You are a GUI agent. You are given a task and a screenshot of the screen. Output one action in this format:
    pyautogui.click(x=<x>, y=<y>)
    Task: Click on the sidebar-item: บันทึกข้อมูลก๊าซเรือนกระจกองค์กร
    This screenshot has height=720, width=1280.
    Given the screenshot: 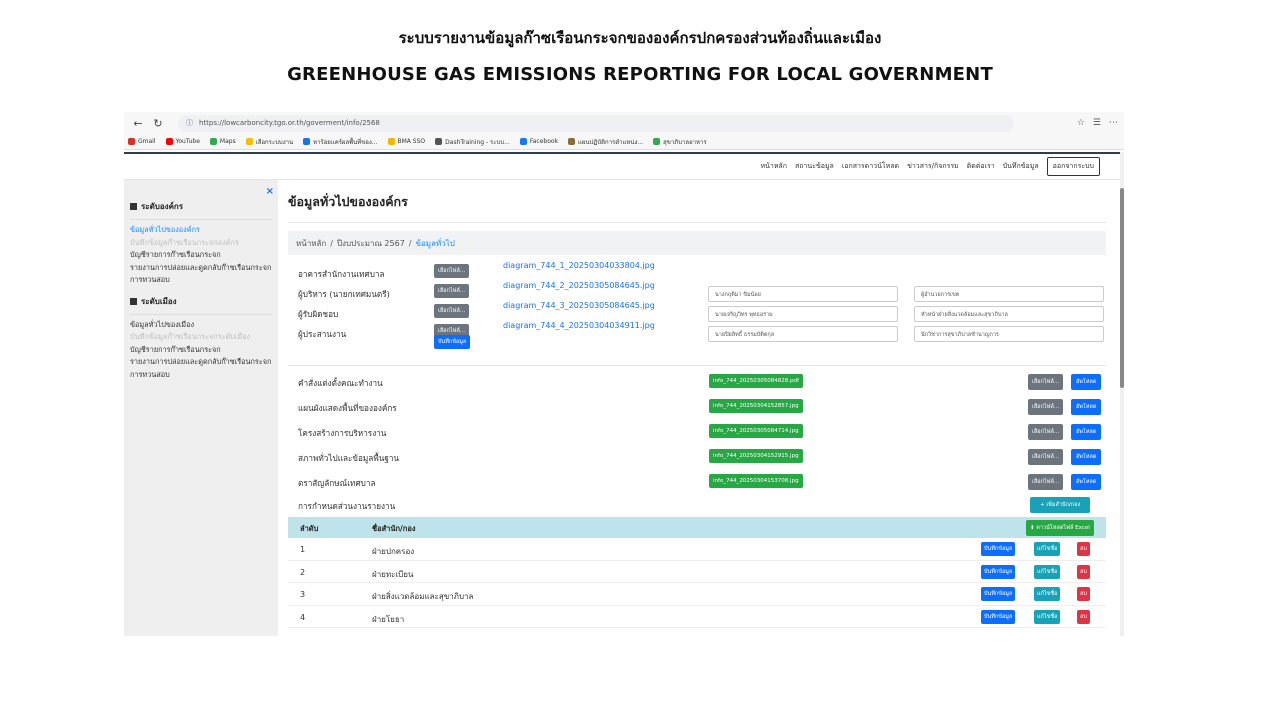 What is the action you would take?
    pyautogui.click(x=201, y=243)
    